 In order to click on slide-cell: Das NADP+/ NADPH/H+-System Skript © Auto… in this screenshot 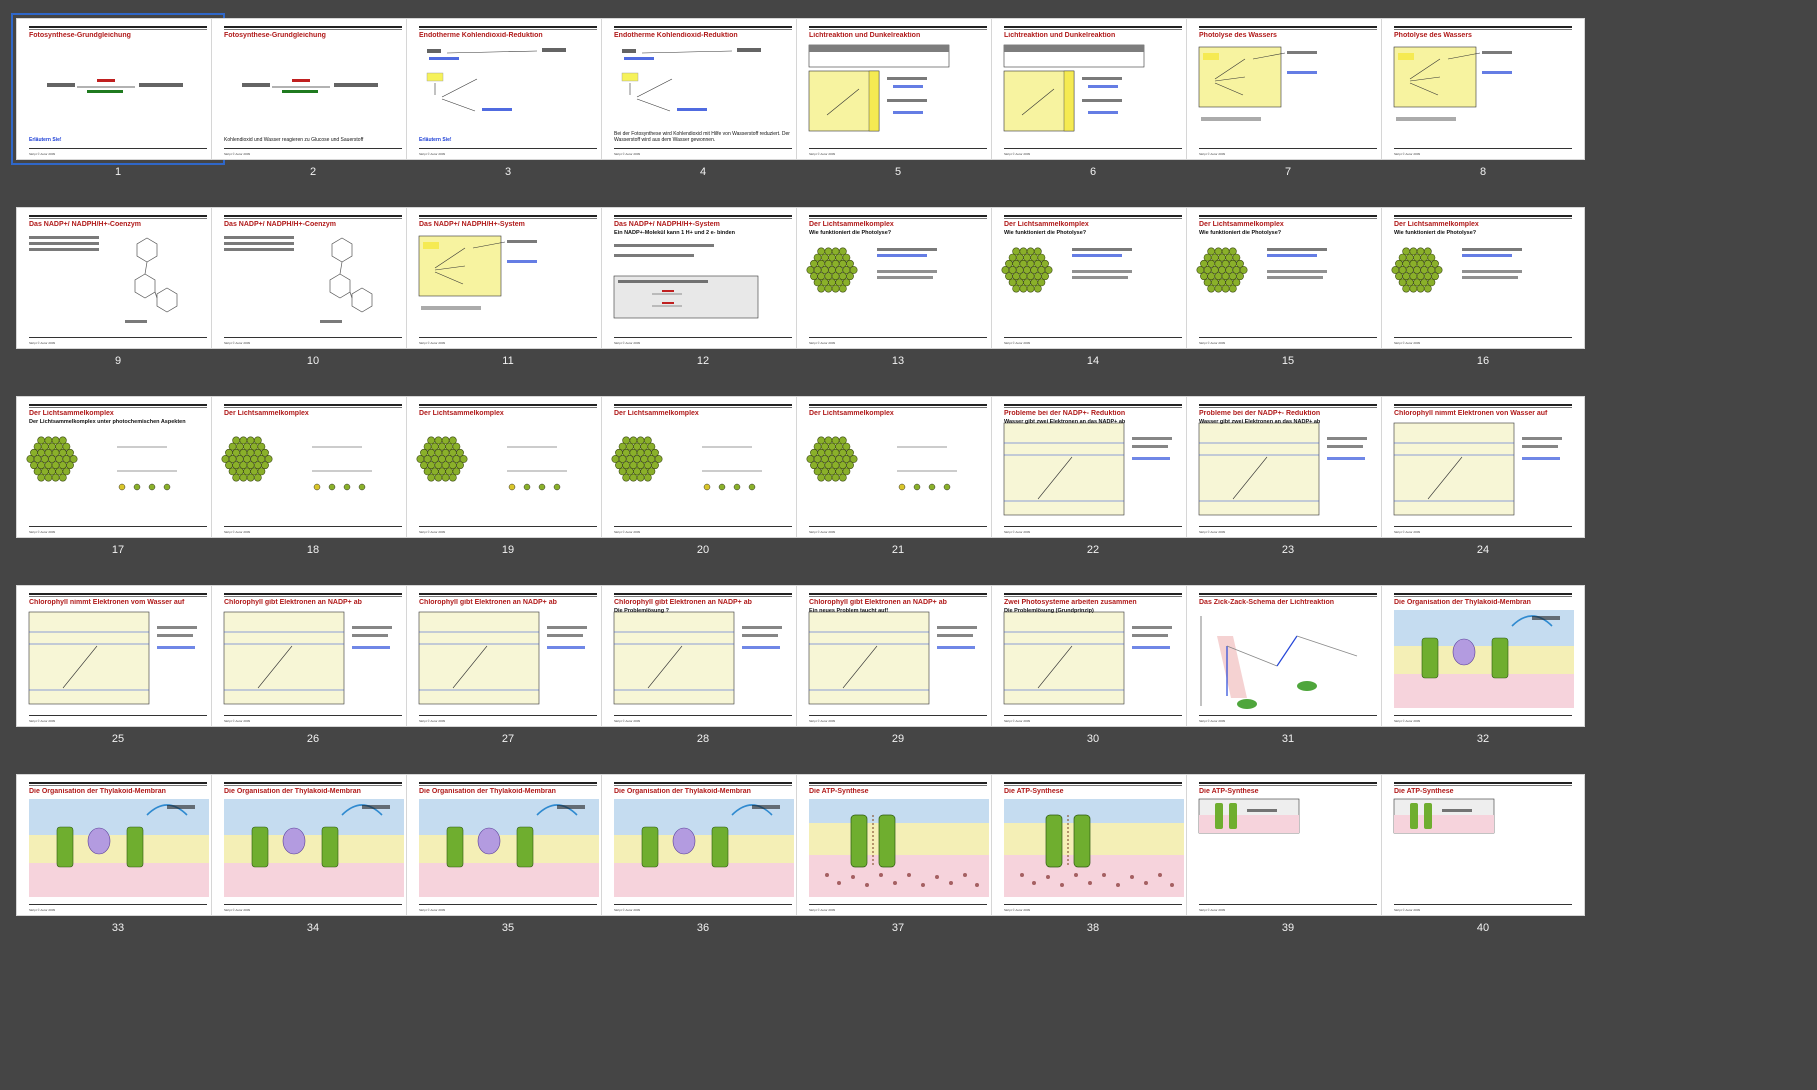, I will do `click(509, 298)`.